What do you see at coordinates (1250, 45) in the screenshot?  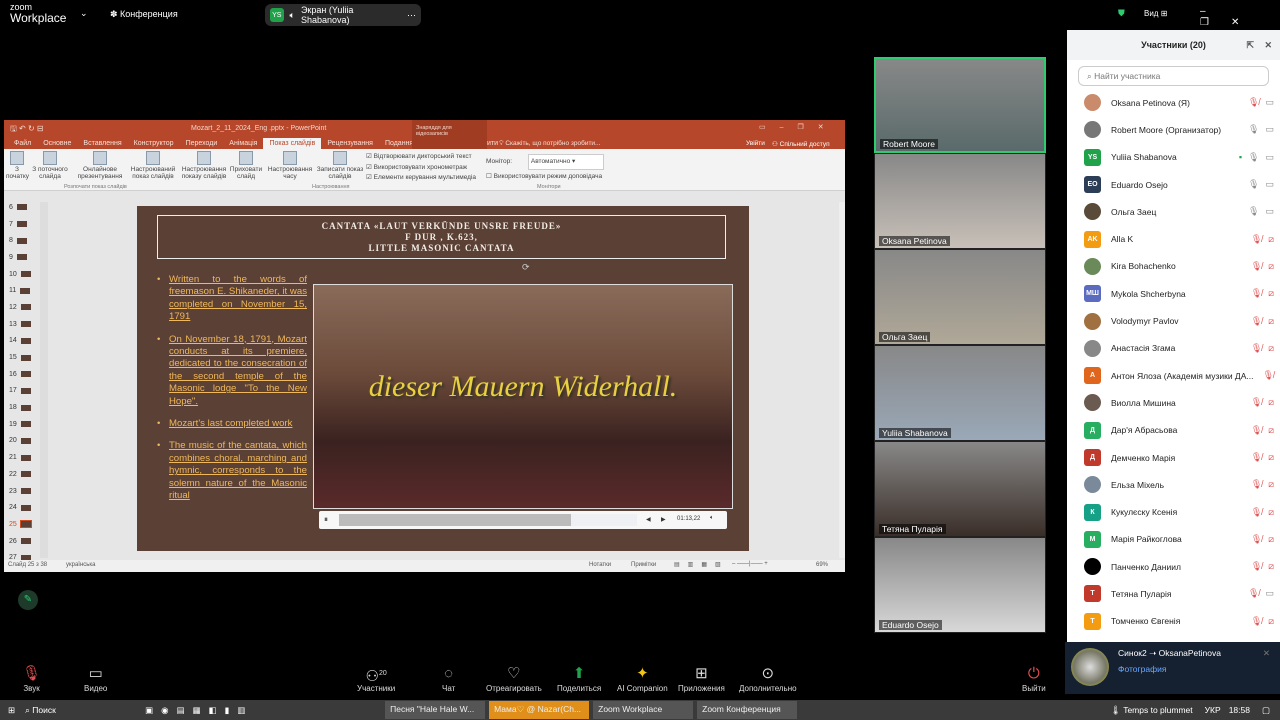 I see `popout-icon: ⇱` at bounding box center [1250, 45].